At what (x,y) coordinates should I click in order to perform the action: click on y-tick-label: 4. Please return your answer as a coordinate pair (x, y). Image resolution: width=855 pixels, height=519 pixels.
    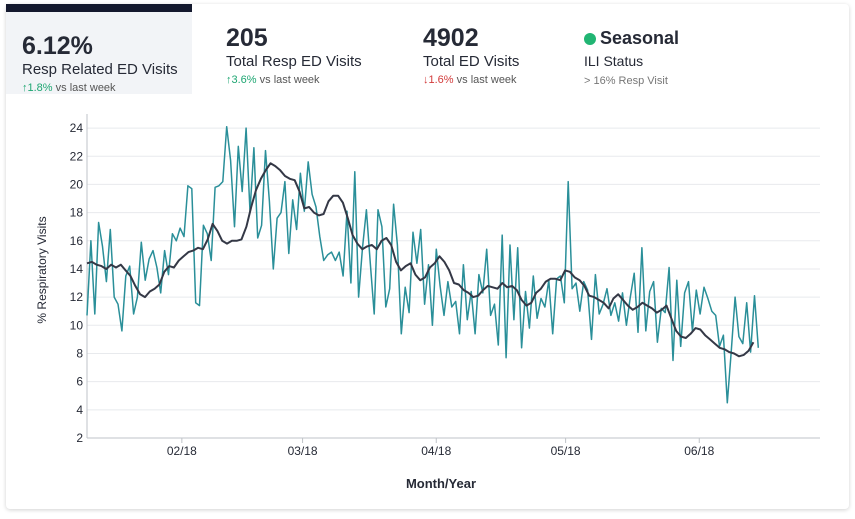
    Looking at the image, I should click on (79, 410).